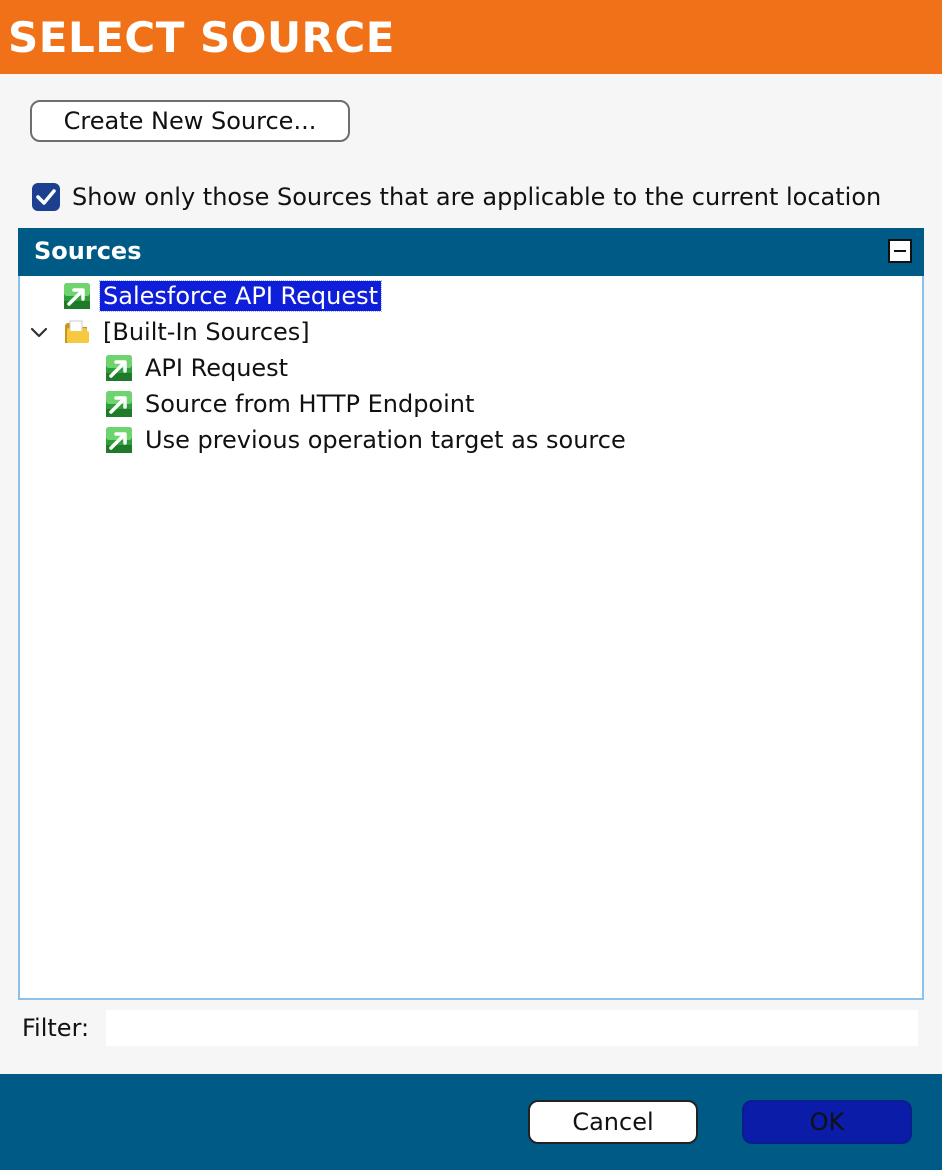 The width and height of the screenshot is (942, 1170). Describe the element at coordinates (613, 1122) in the screenshot. I see `cancel-button: Cancel` at that location.